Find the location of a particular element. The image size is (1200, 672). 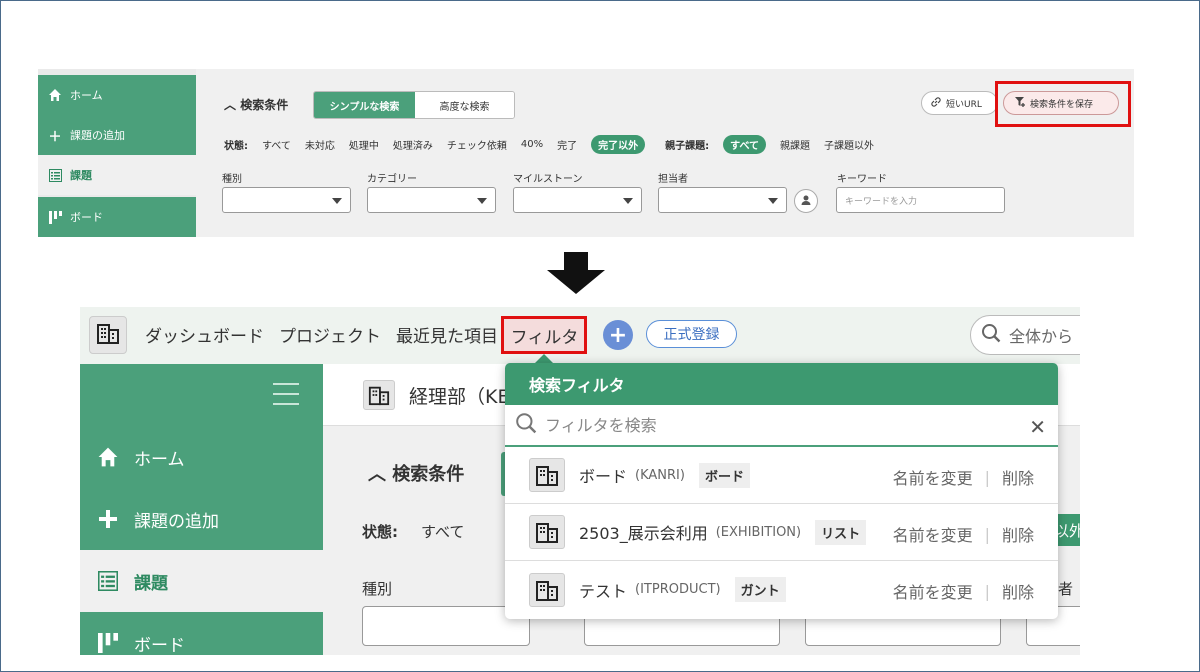

nav-projects: プロジェクト is located at coordinates (330, 334).